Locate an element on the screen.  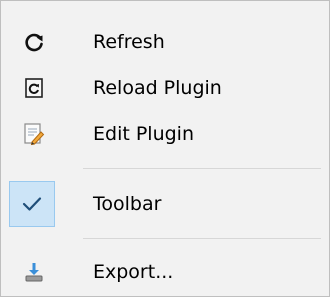
refresh-icon is located at coordinates (34, 42).